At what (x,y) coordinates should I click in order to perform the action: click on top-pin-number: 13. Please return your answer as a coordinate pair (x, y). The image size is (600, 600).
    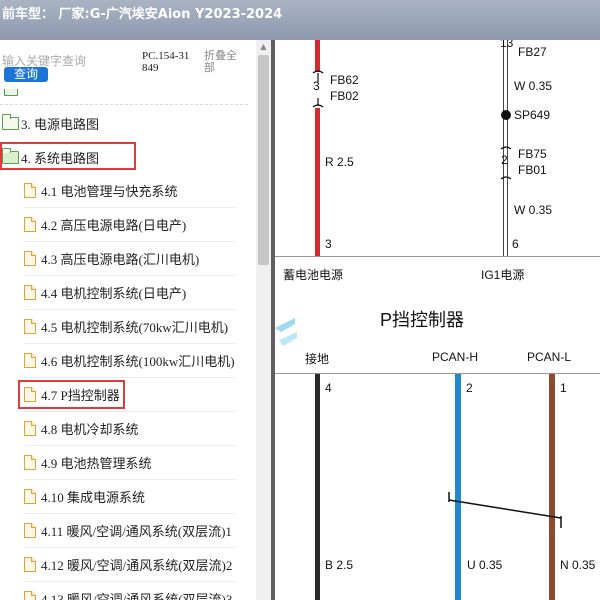
    Looking at the image, I should click on (507, 45).